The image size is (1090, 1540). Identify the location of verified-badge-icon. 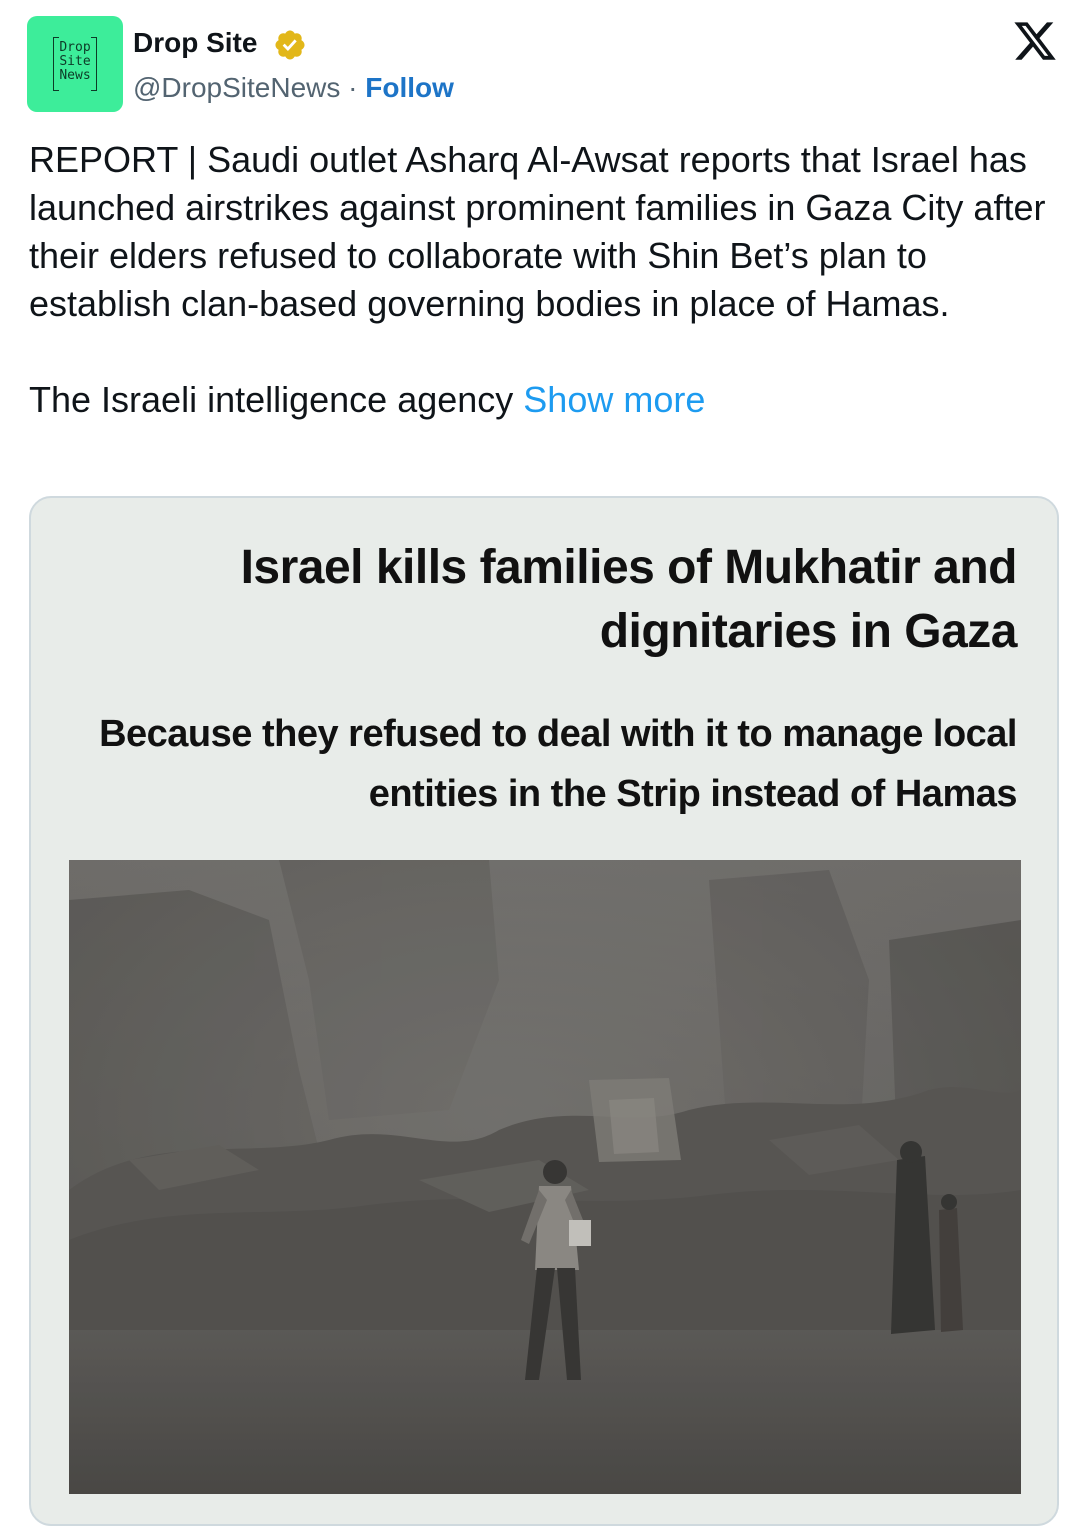
(290, 45).